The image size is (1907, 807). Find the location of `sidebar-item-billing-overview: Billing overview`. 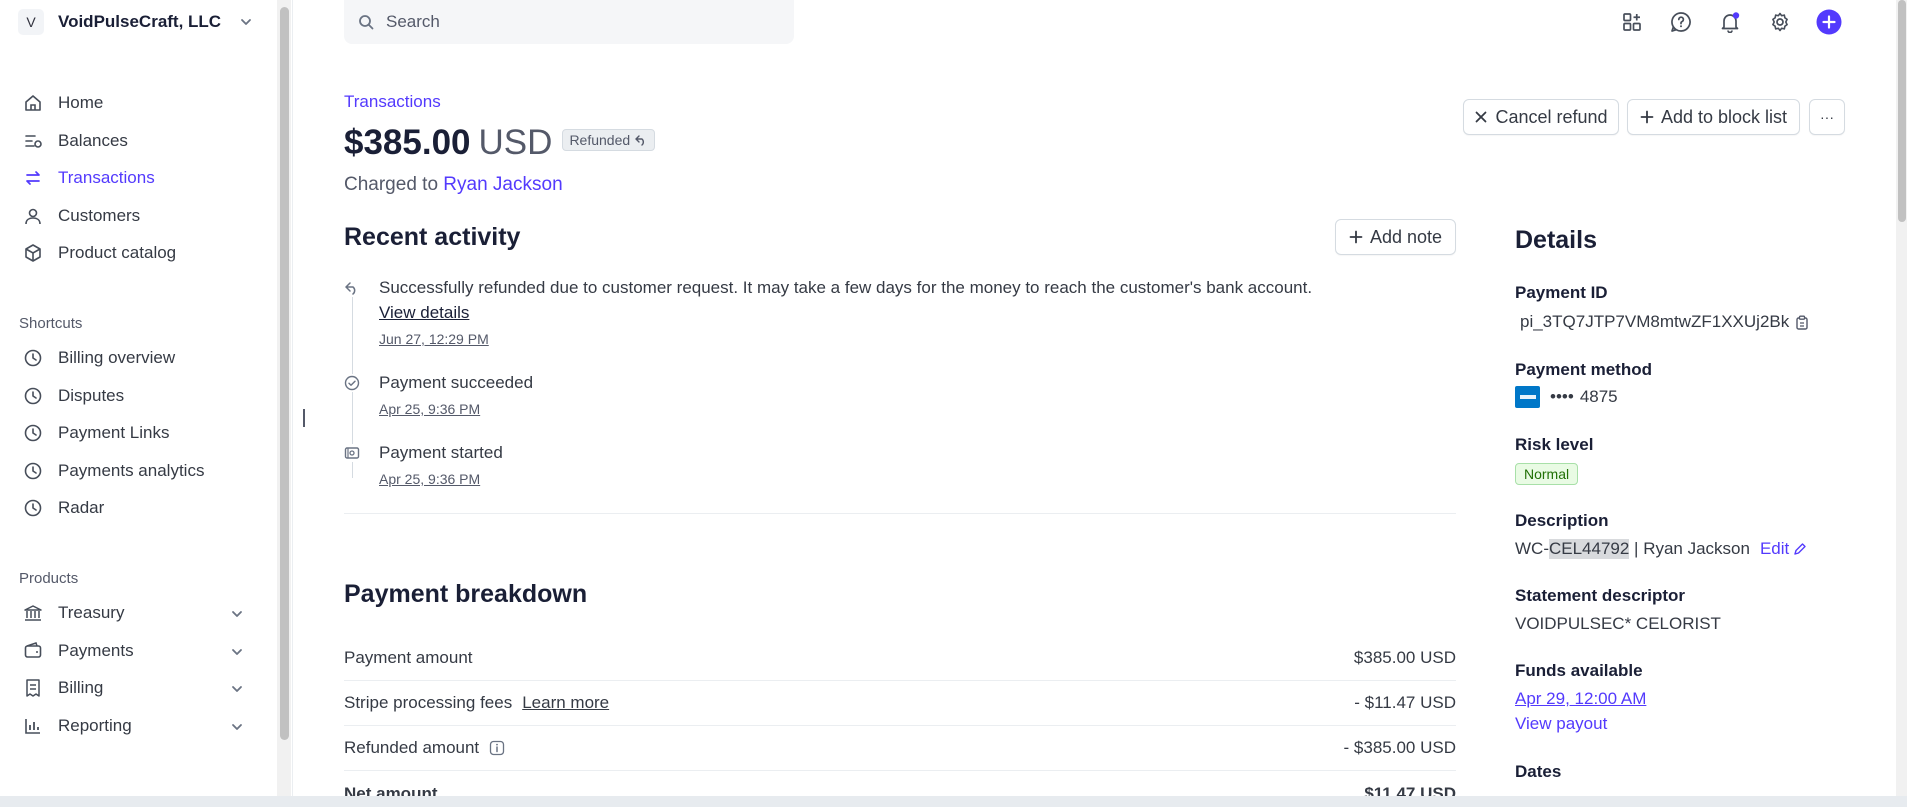

sidebar-item-billing-overview: Billing overview is located at coordinates (98, 358).